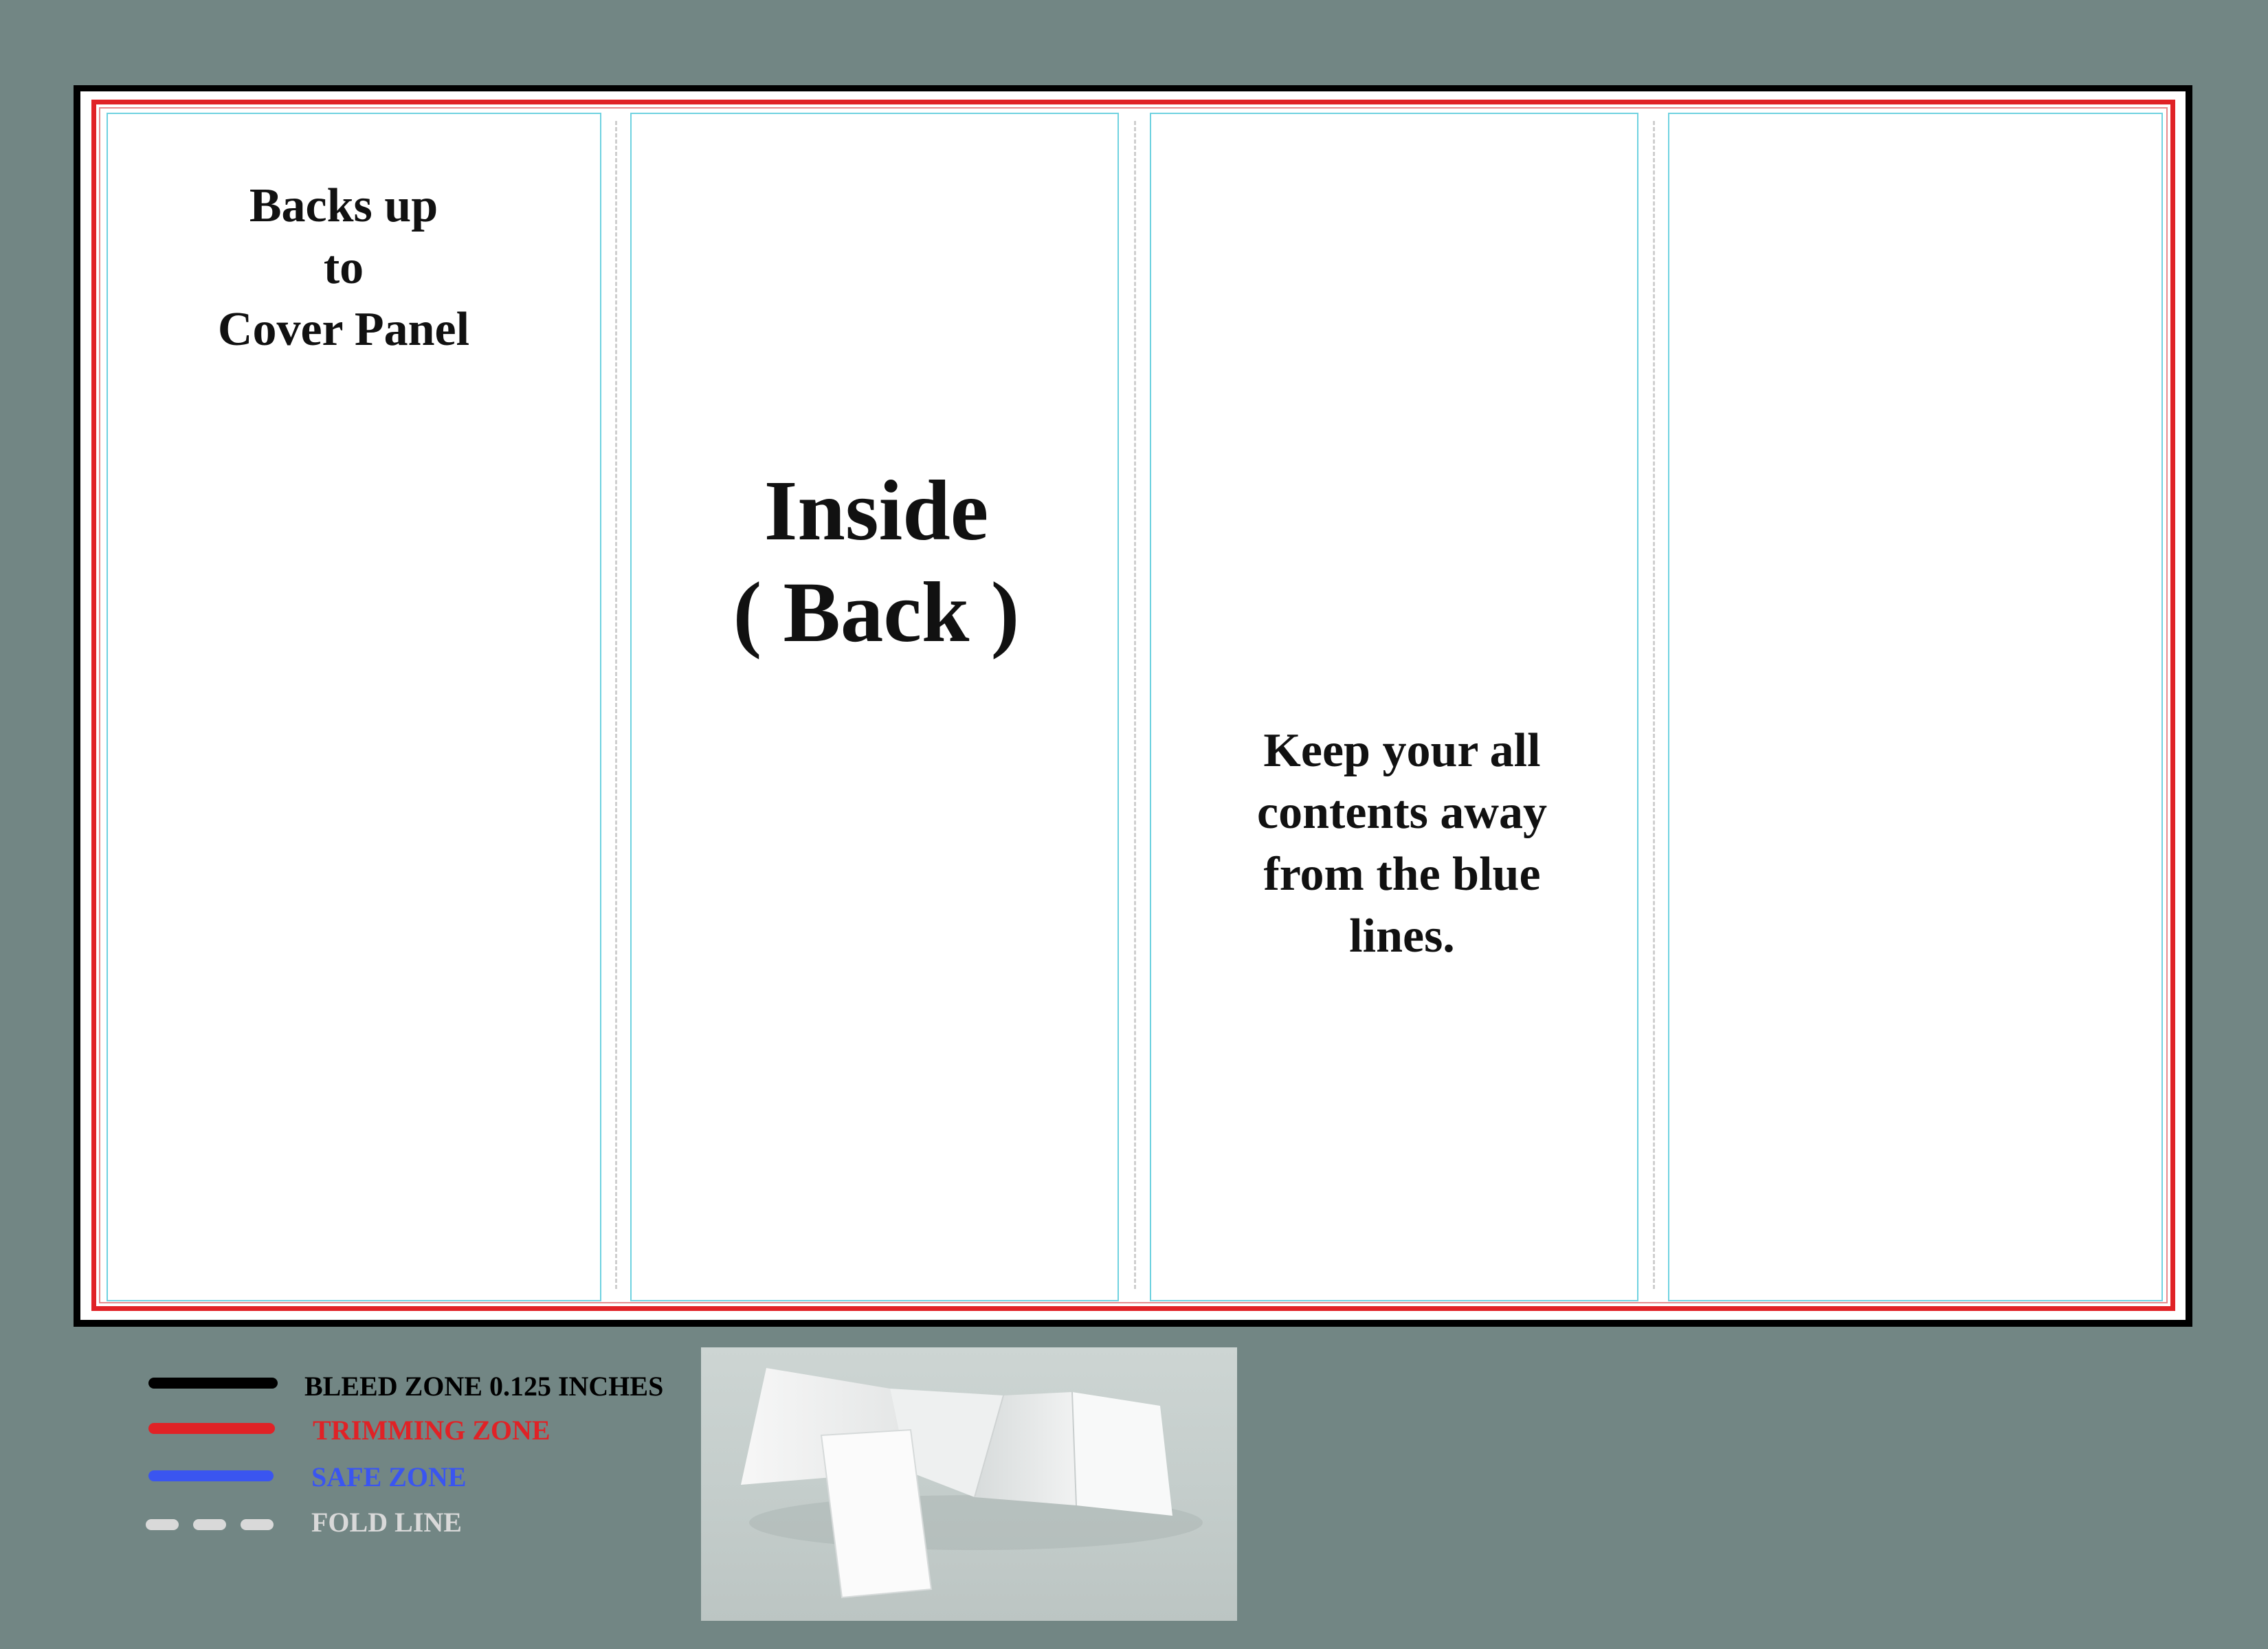 The image size is (2268, 1649). What do you see at coordinates (343, 329) in the screenshot?
I see `left-text-line-3: Cover Panel` at bounding box center [343, 329].